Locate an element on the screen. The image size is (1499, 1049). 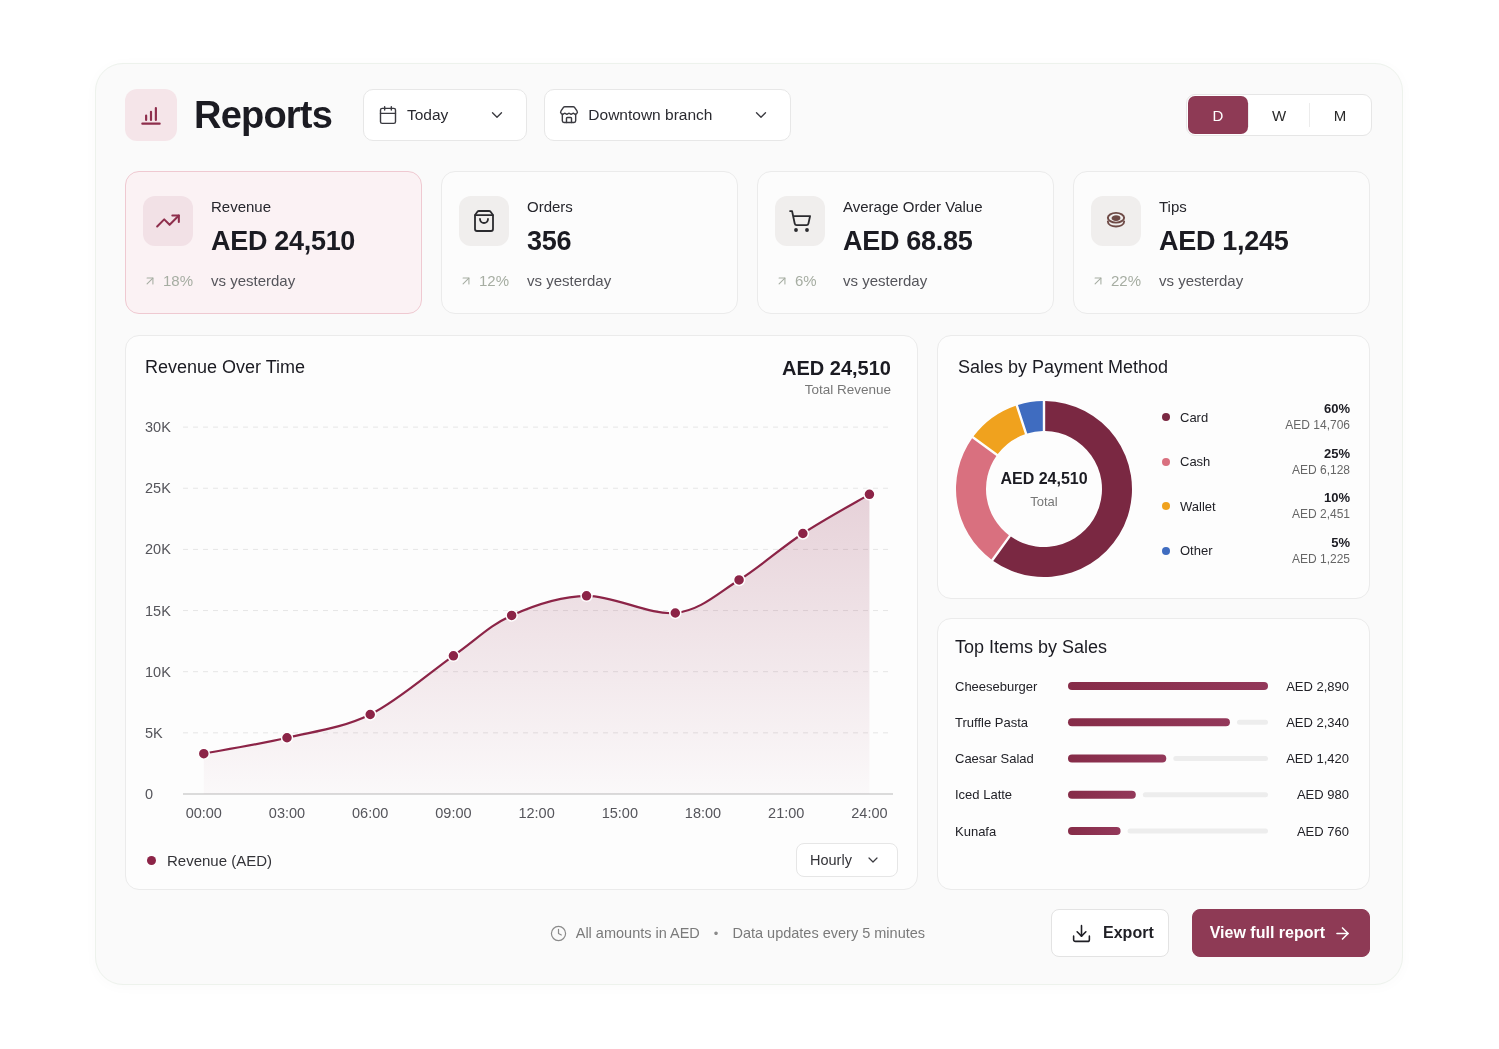
store-icon is located at coordinates (569, 115).